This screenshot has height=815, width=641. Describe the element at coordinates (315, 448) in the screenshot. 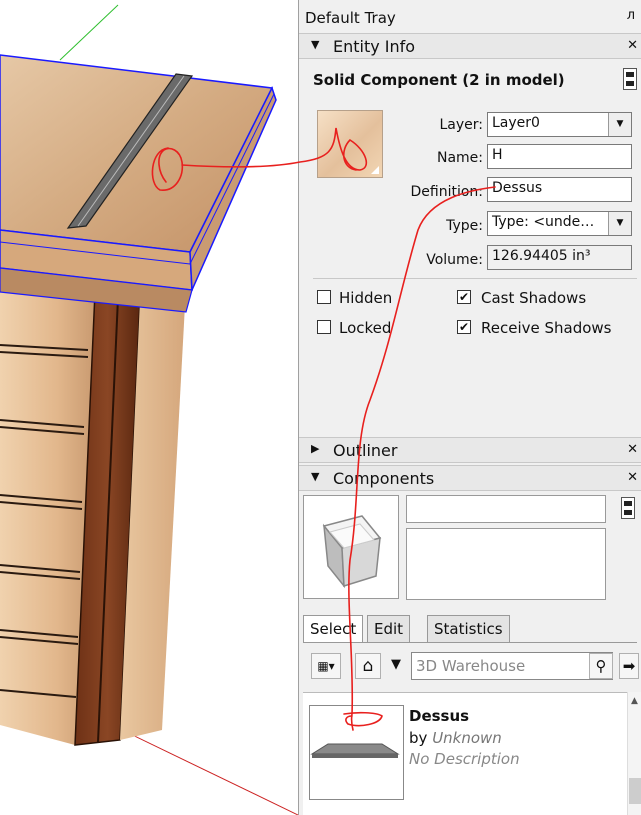

I see `triangle-right-icon: ▶` at that location.